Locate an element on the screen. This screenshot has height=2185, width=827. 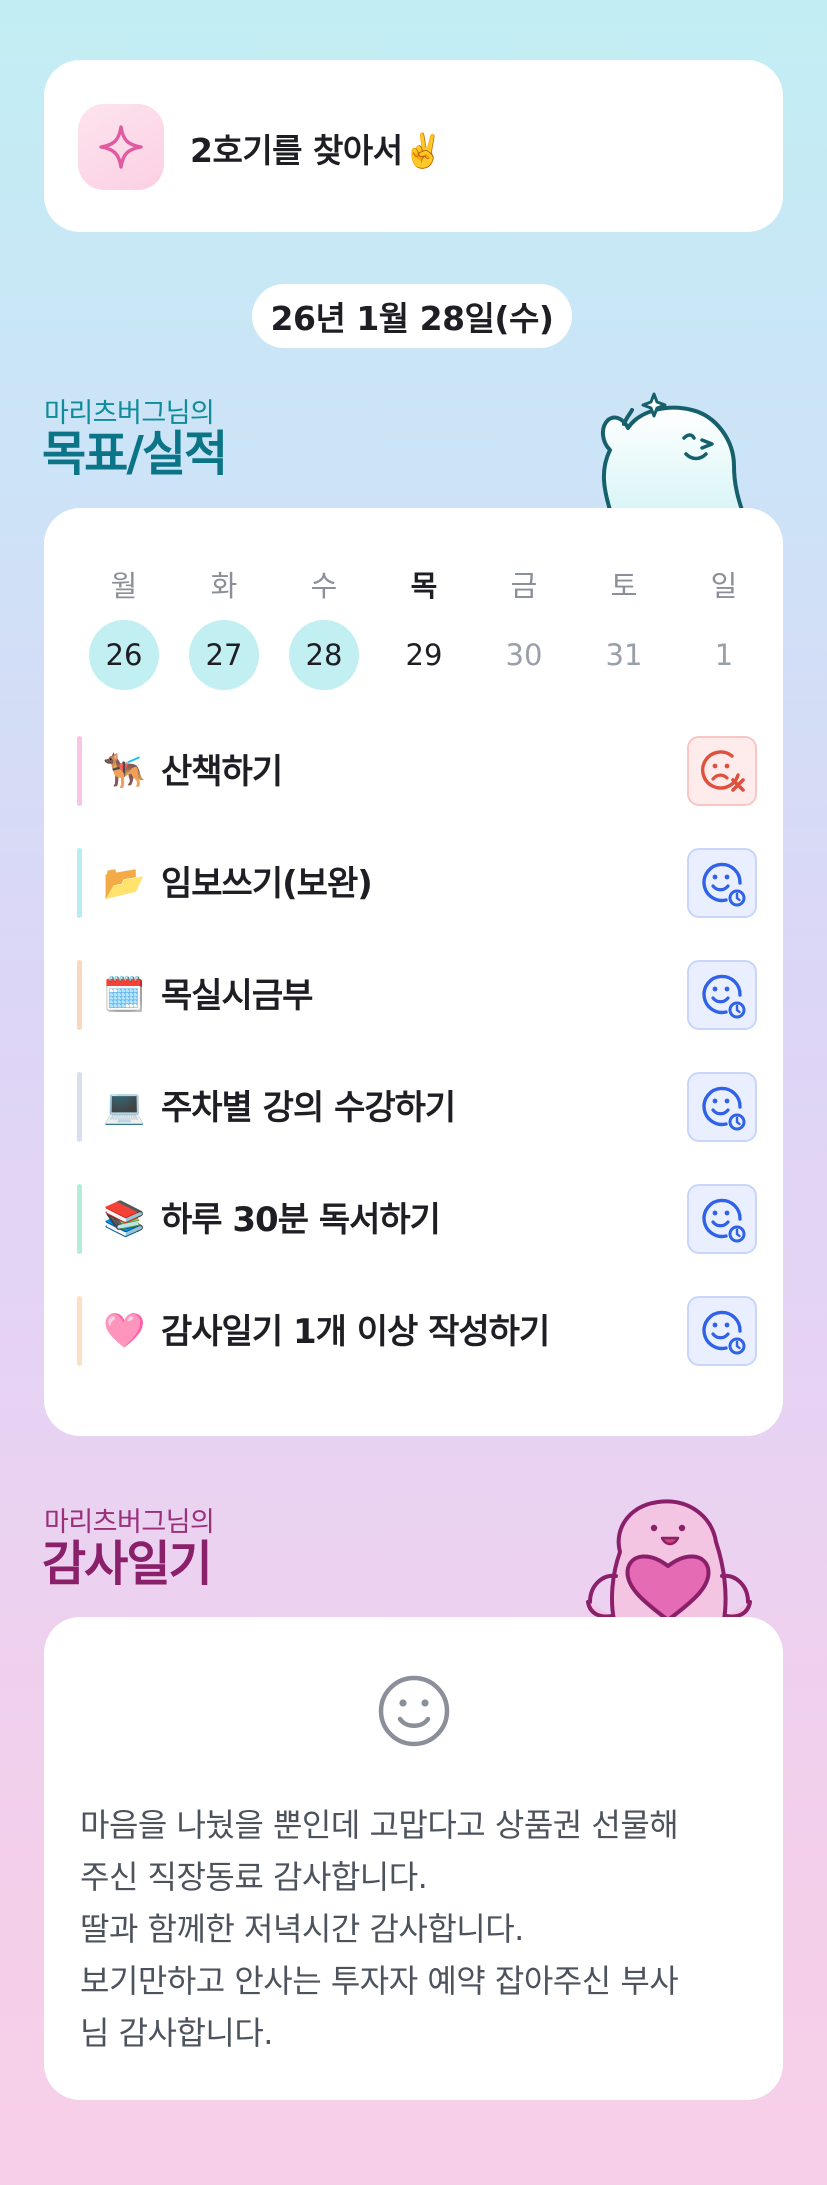
header-title: 2호기를 찾아서✌️ is located at coordinates (317, 150).